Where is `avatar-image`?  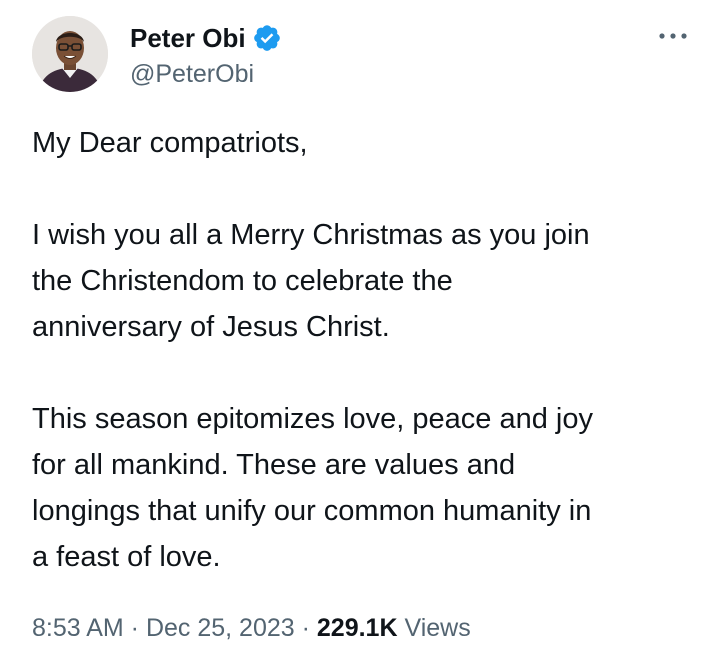 avatar-image is located at coordinates (70, 54).